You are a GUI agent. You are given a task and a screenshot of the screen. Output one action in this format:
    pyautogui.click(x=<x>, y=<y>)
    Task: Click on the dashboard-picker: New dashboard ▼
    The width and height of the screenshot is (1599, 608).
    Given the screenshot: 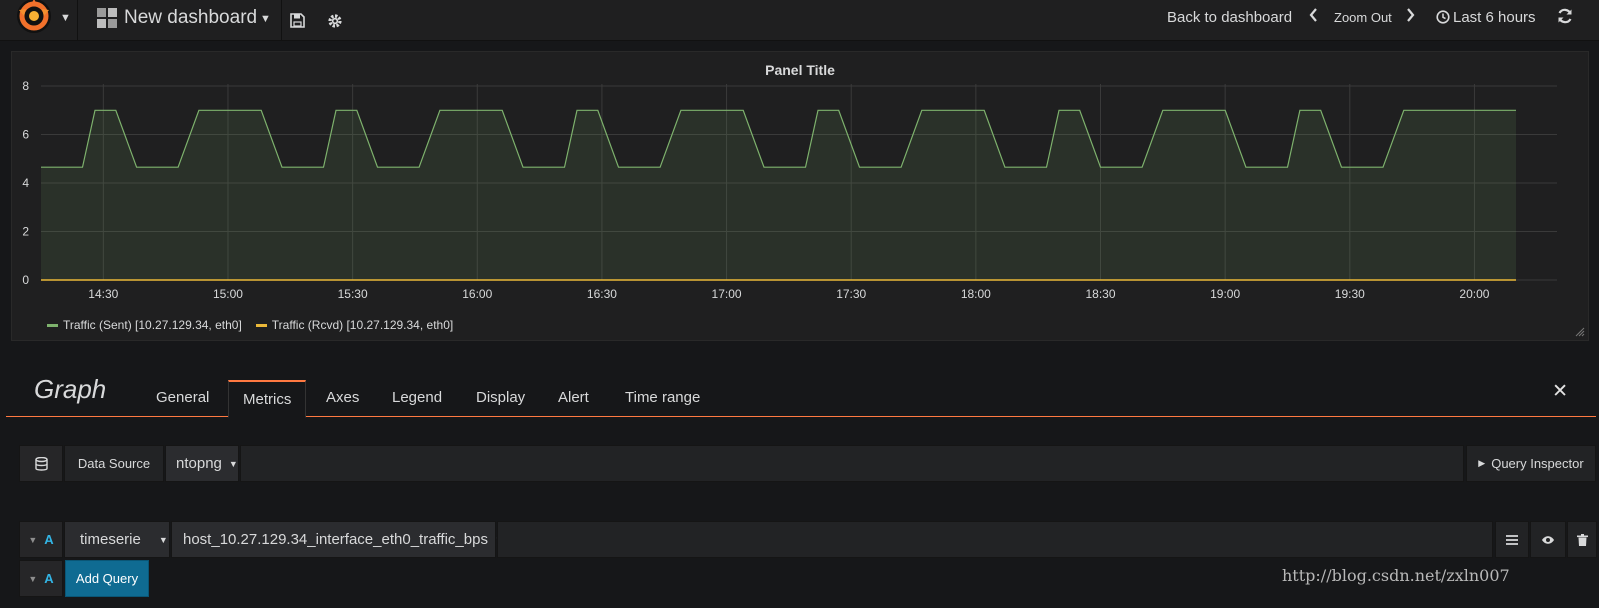 What is the action you would take?
    pyautogui.click(x=182, y=20)
    